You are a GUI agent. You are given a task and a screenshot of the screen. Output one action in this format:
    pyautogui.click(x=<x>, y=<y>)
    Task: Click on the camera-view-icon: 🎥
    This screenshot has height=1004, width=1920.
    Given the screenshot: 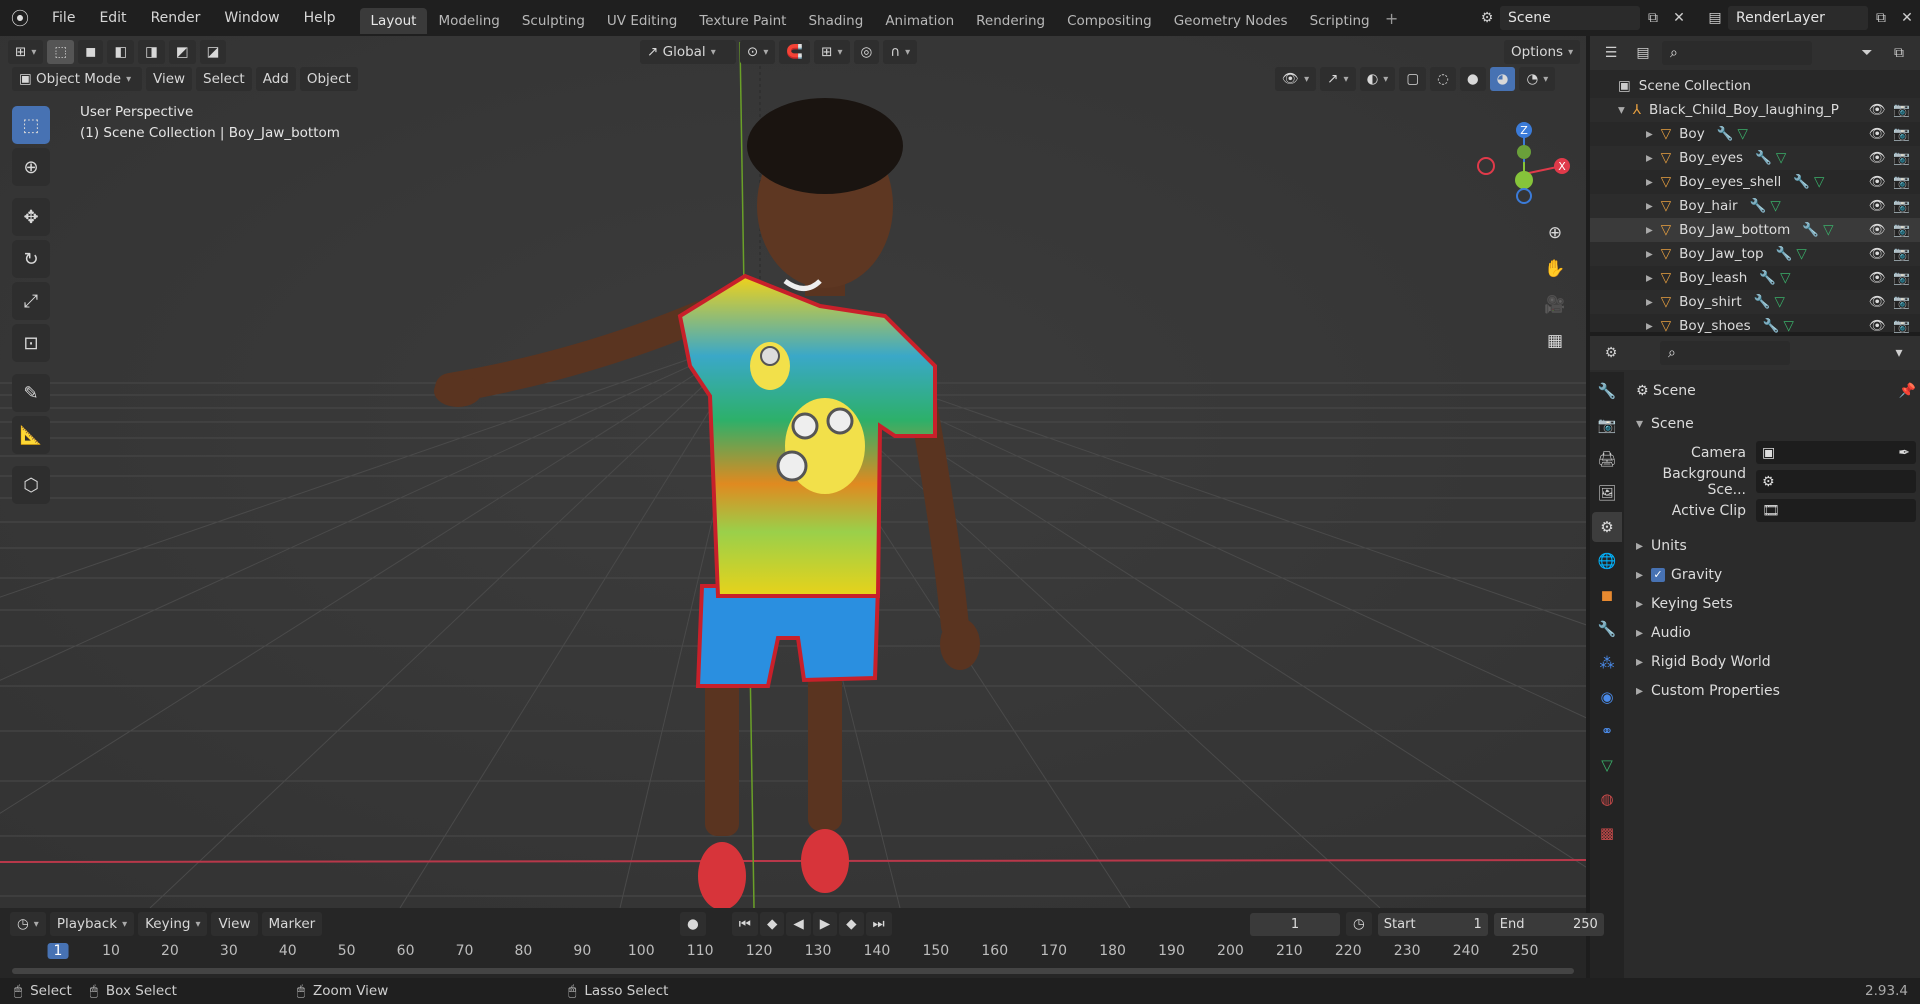 What is the action you would take?
    pyautogui.click(x=1555, y=305)
    